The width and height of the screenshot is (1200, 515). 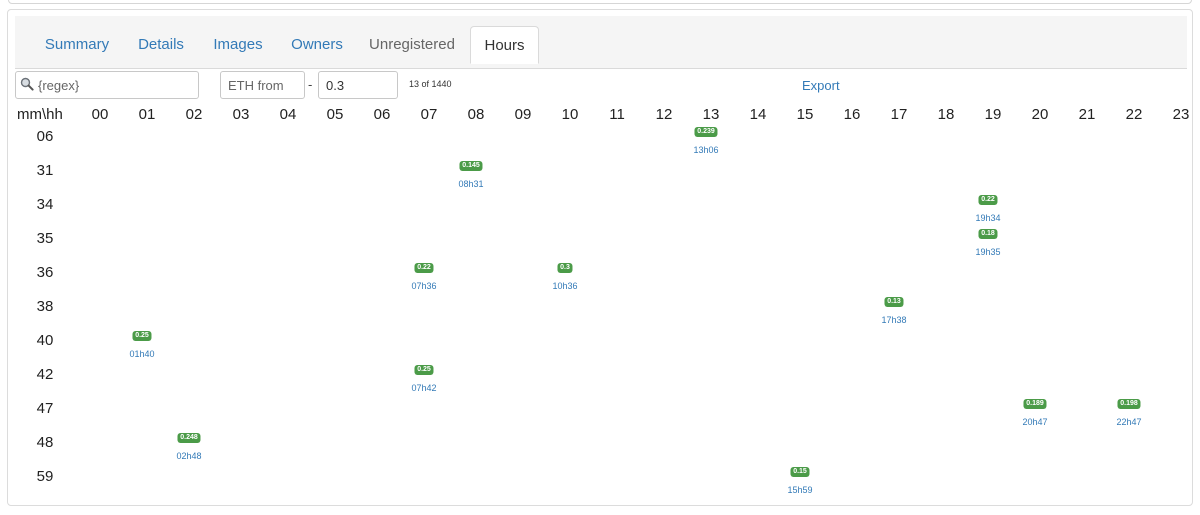 I want to click on hour-header-20: 20, so click(x=1040, y=114).